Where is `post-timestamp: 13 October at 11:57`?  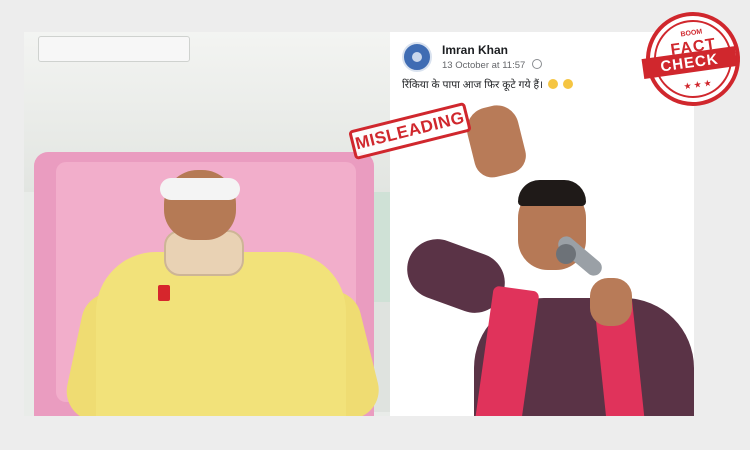 post-timestamp: 13 October at 11:57 is located at coordinates (483, 65).